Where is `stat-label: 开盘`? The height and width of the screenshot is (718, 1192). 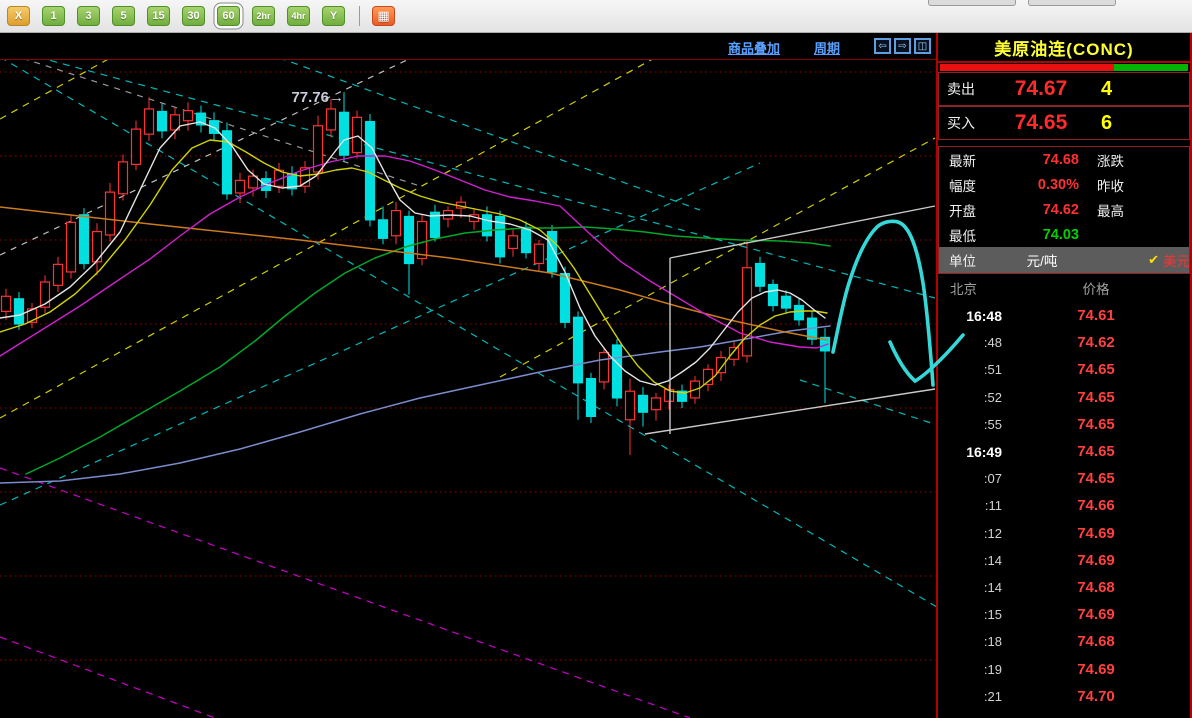
stat-label: 开盘 is located at coordinates (962, 211).